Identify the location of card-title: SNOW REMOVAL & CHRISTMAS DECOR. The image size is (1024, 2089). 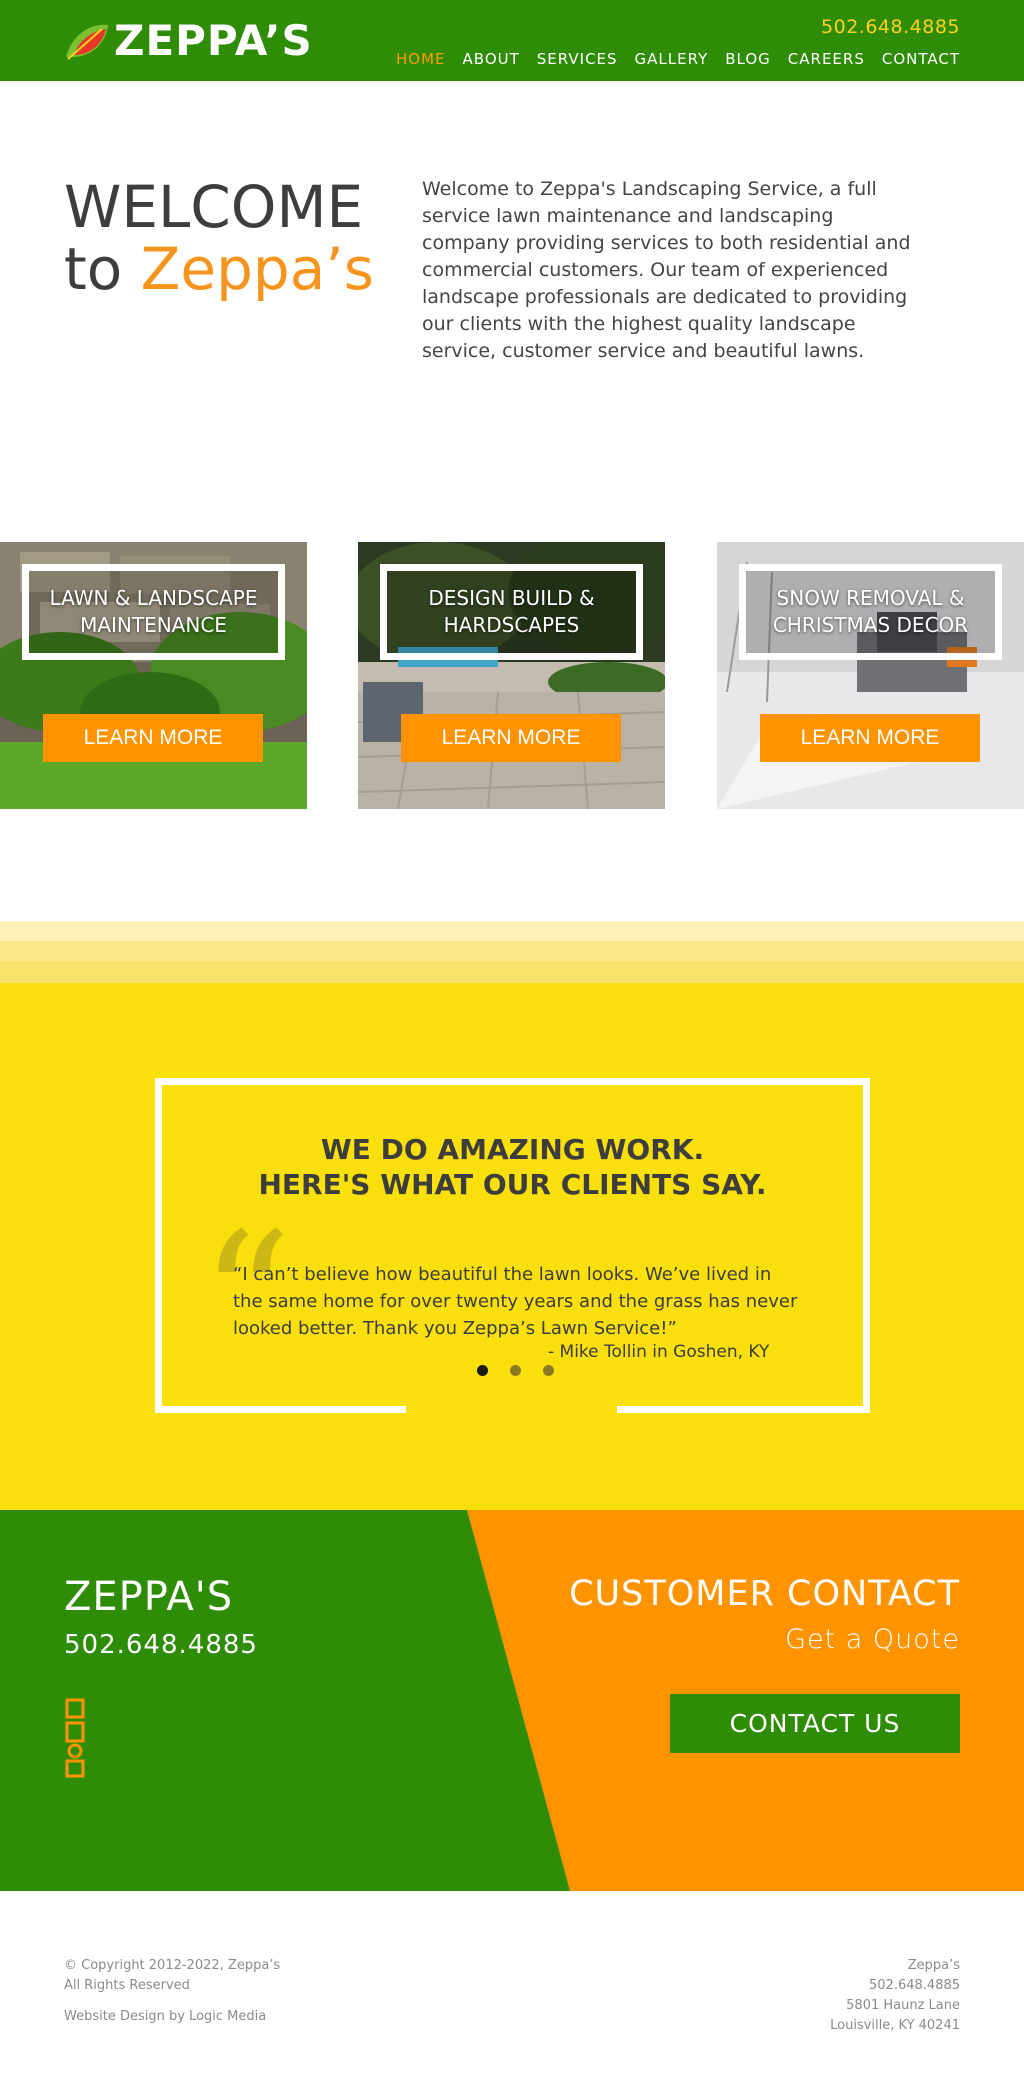
(870, 611).